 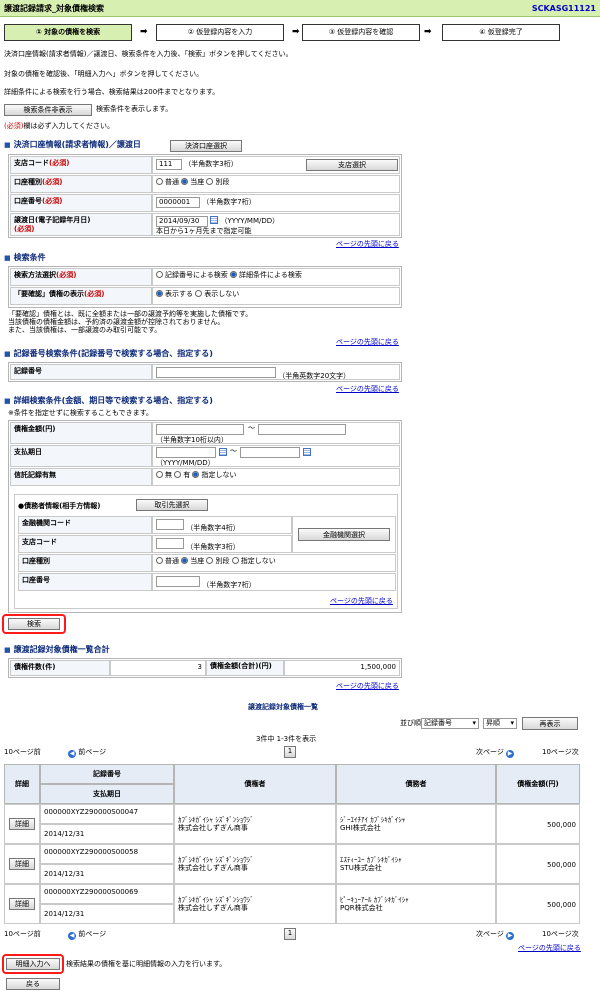 What do you see at coordinates (286, 739) in the screenshot?
I see `list-count-text: 3件中 1-3件を表示` at bounding box center [286, 739].